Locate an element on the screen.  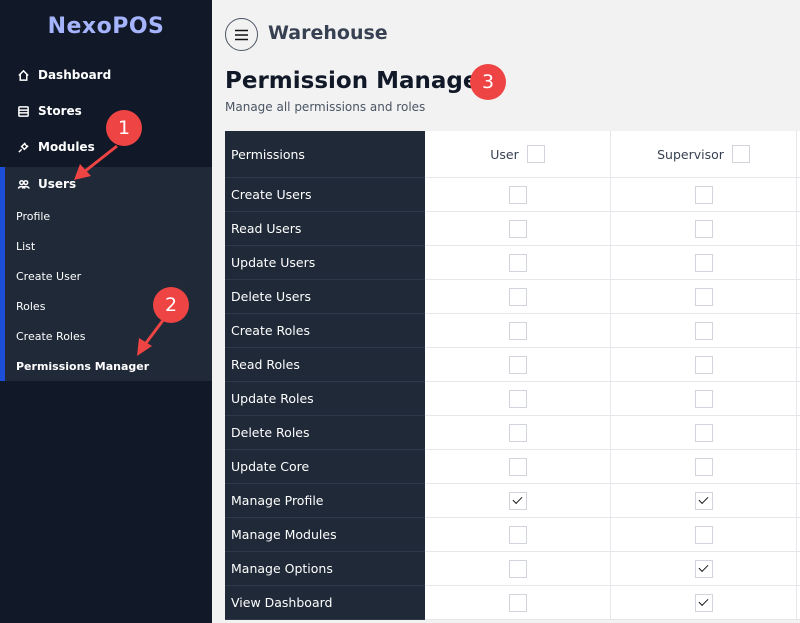
table-row: Read Users is located at coordinates (512, 229).